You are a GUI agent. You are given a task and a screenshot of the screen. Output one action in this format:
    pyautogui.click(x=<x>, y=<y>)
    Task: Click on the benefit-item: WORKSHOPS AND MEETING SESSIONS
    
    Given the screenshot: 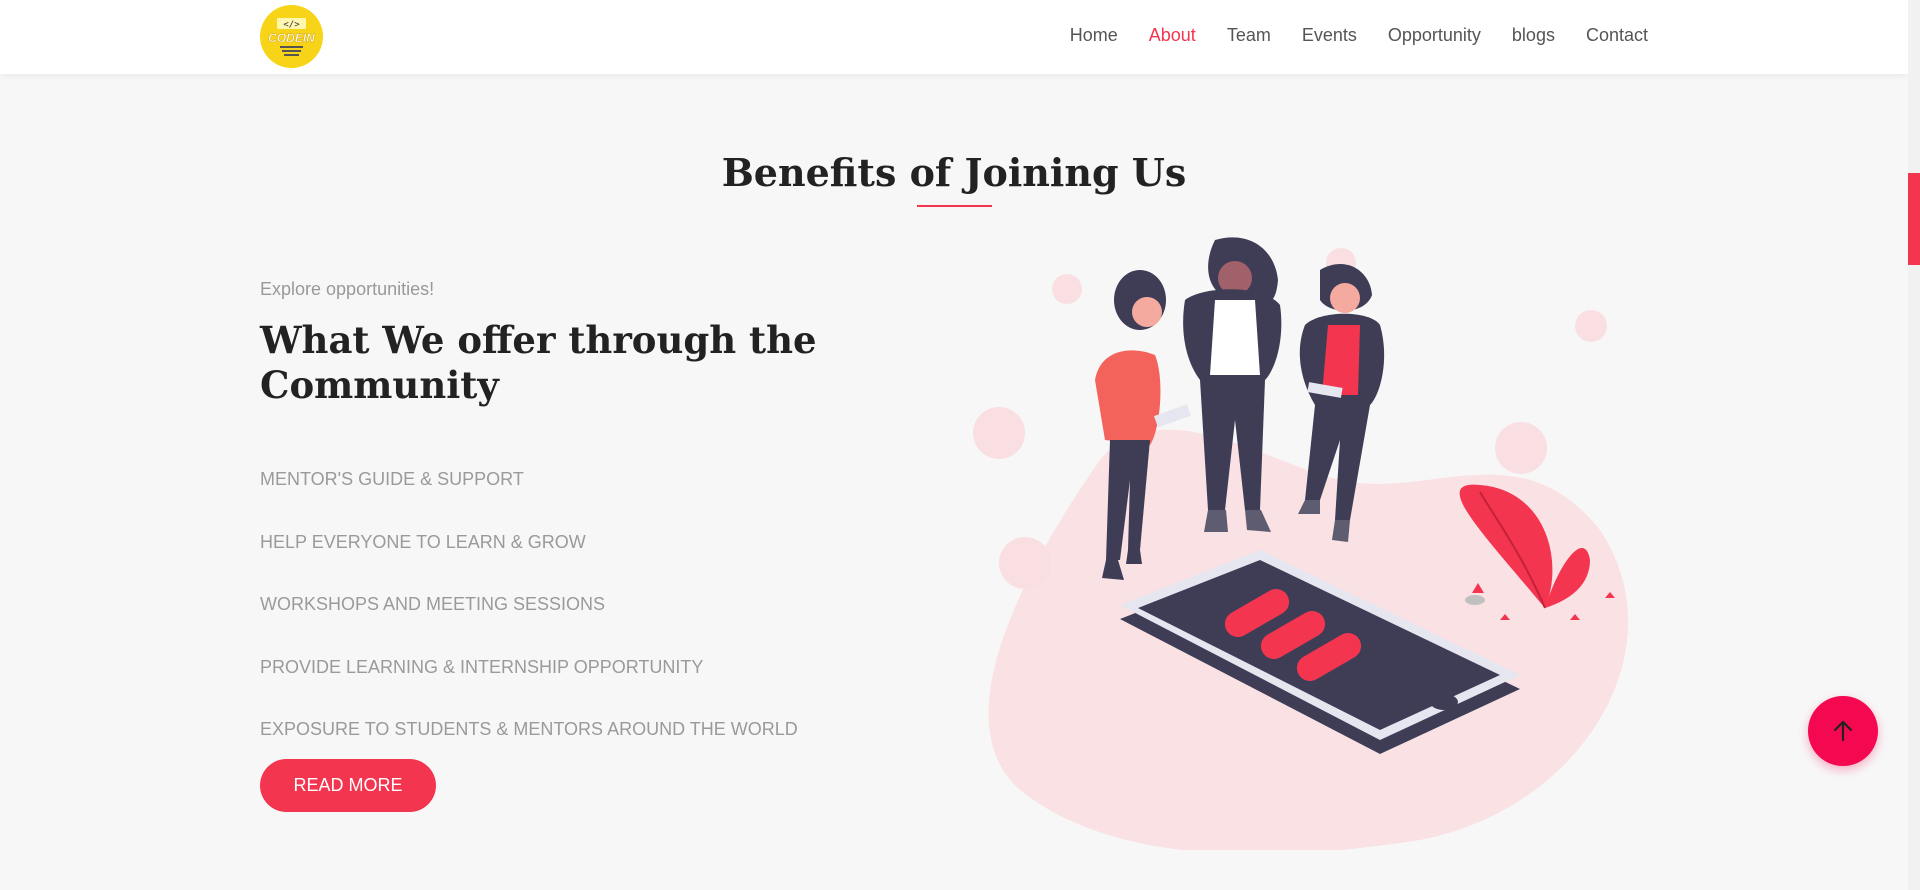 What is the action you would take?
    pyautogui.click(x=433, y=604)
    